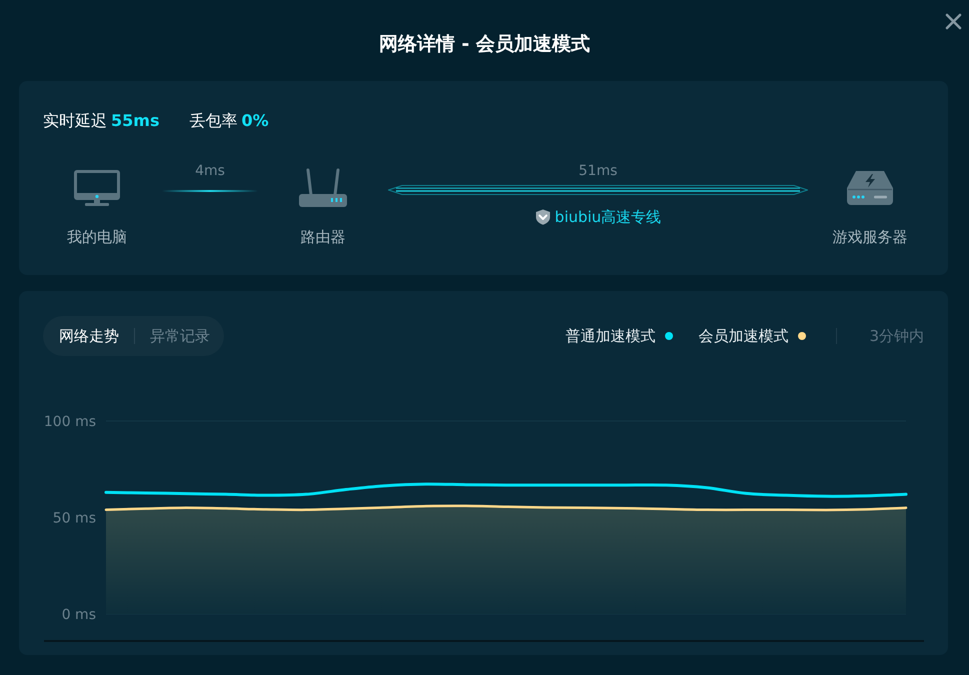 The width and height of the screenshot is (969, 675). What do you see at coordinates (610, 336) in the screenshot?
I see `legend-label: 普通加速模式` at bounding box center [610, 336].